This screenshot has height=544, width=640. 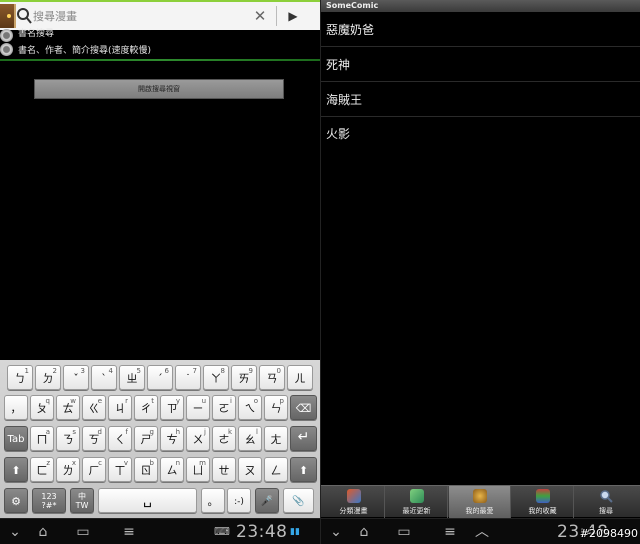 I want to click on key: 7 ˙, so click(x=188, y=377).